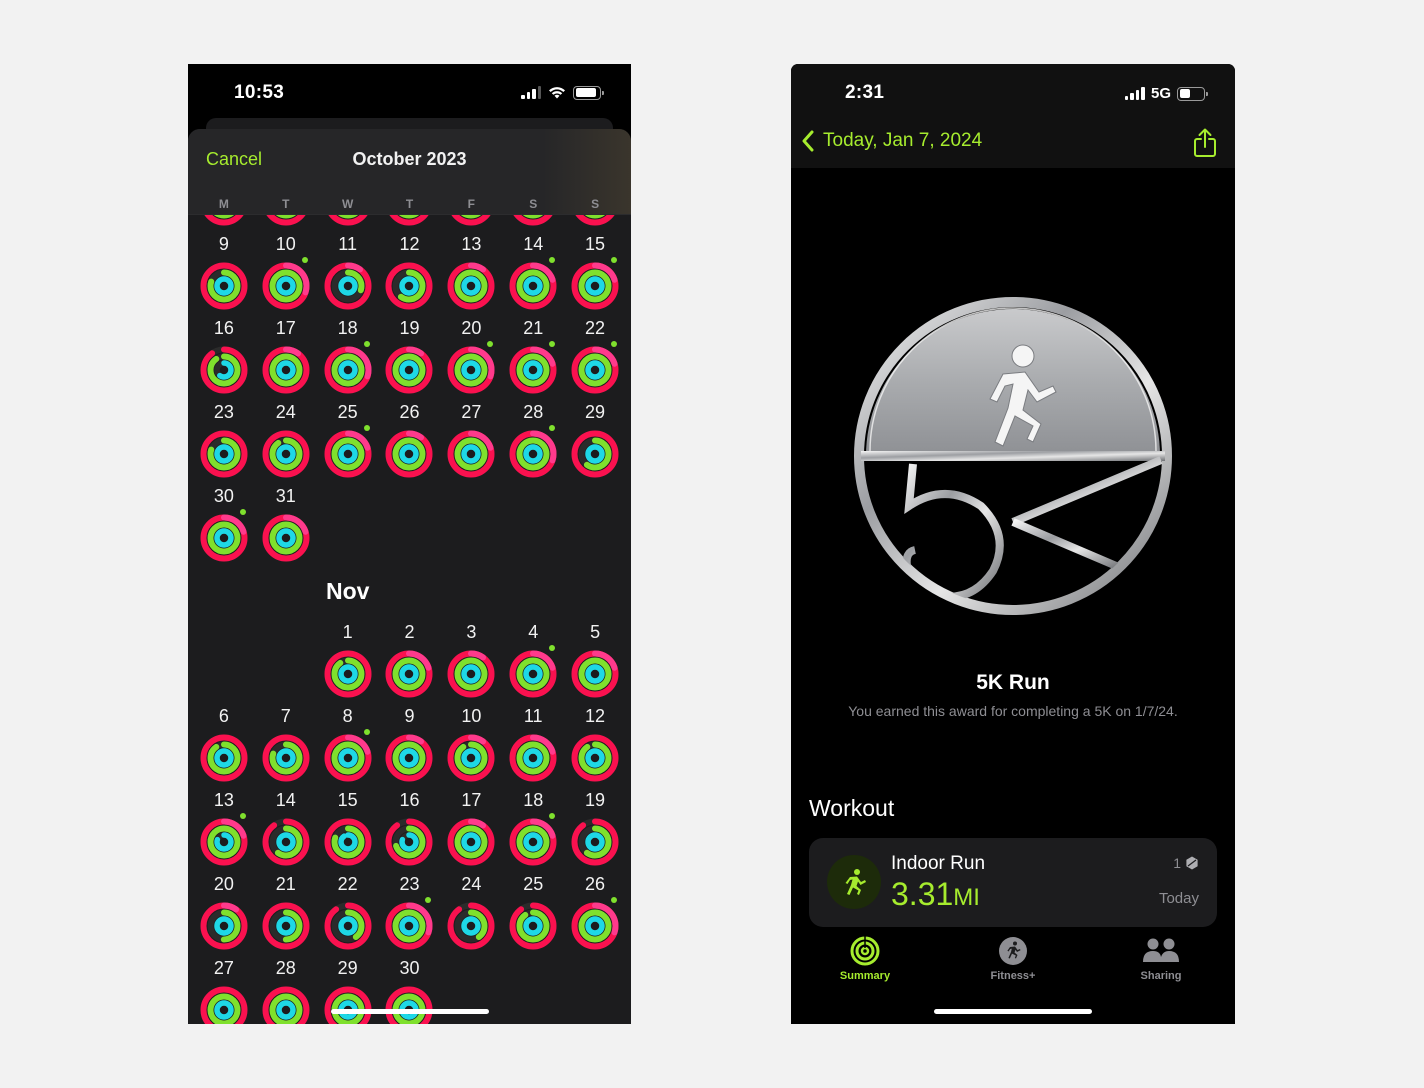  I want to click on tab-bar: Summary Fitness+ Sharing, so click(1013, 964).